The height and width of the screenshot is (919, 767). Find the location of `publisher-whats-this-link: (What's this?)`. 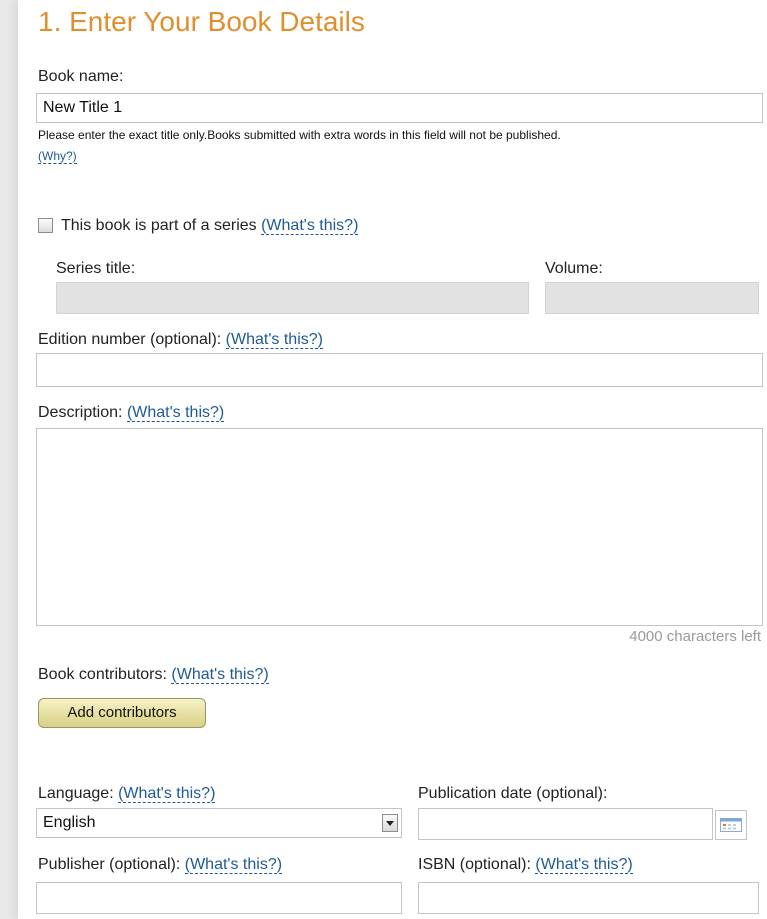

publisher-whats-this-link: (What's this?) is located at coordinates (233, 865).